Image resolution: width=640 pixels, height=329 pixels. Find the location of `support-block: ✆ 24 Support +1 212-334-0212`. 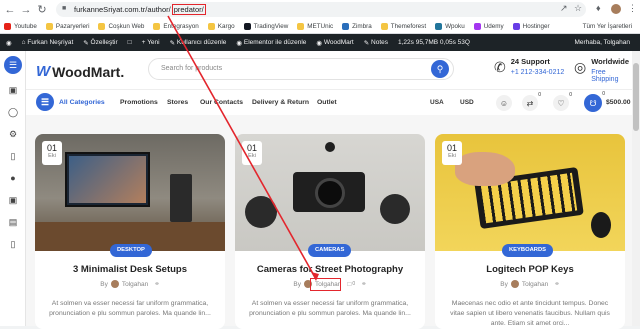

support-block: ✆ 24 Support +1 212-334-0212 is located at coordinates (529, 66).